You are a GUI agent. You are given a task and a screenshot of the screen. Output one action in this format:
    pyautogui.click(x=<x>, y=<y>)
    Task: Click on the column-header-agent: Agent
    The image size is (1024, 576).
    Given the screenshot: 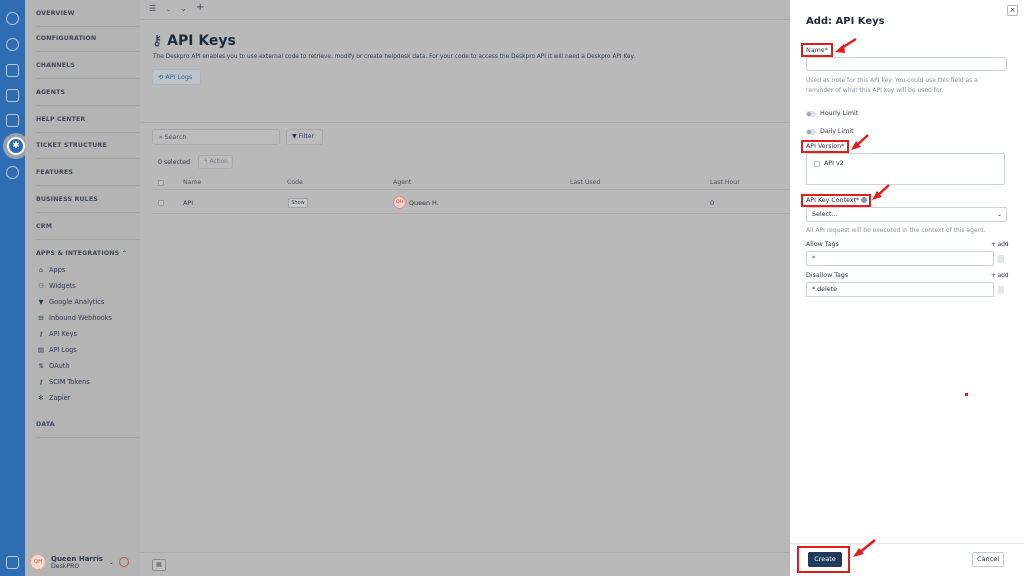 What is the action you would take?
    pyautogui.click(x=402, y=182)
    